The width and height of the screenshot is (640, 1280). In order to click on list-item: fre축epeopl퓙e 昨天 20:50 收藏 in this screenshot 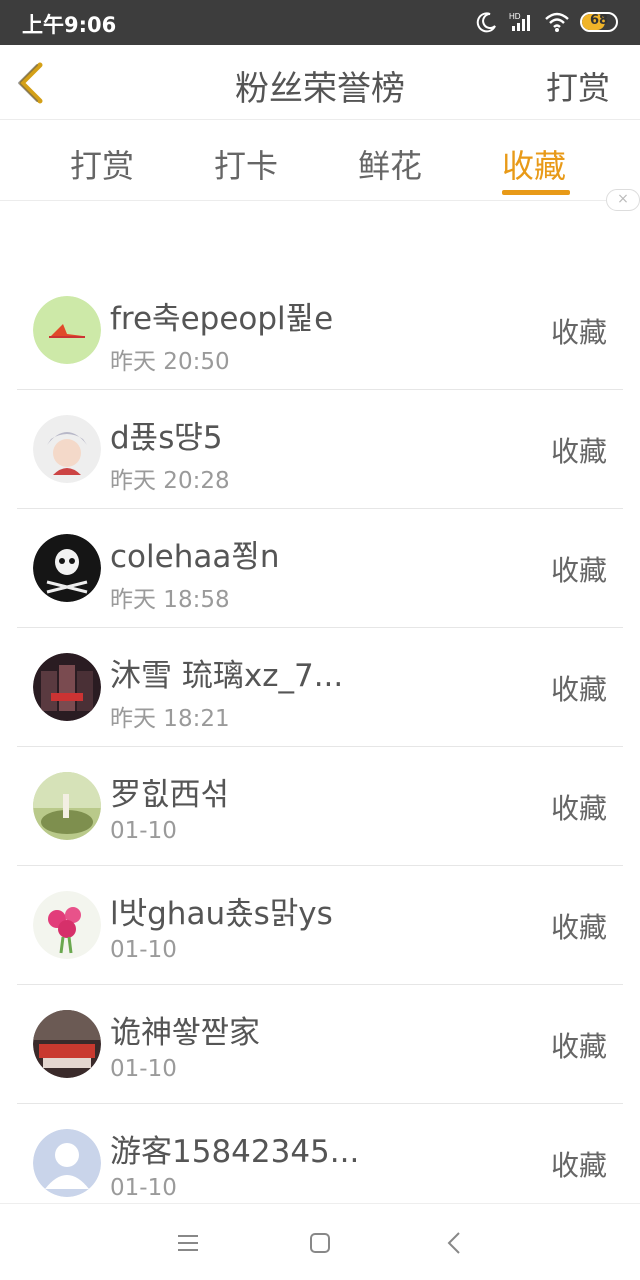, I will do `click(320, 330)`.